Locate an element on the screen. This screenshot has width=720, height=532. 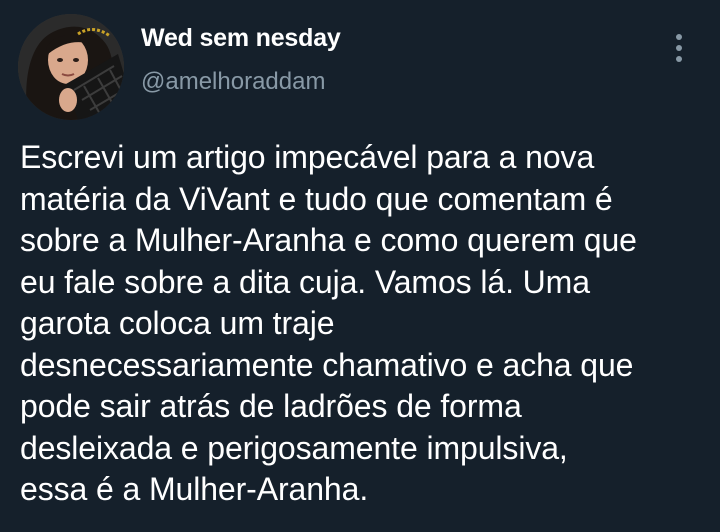
avatar-photo is located at coordinates (71, 67).